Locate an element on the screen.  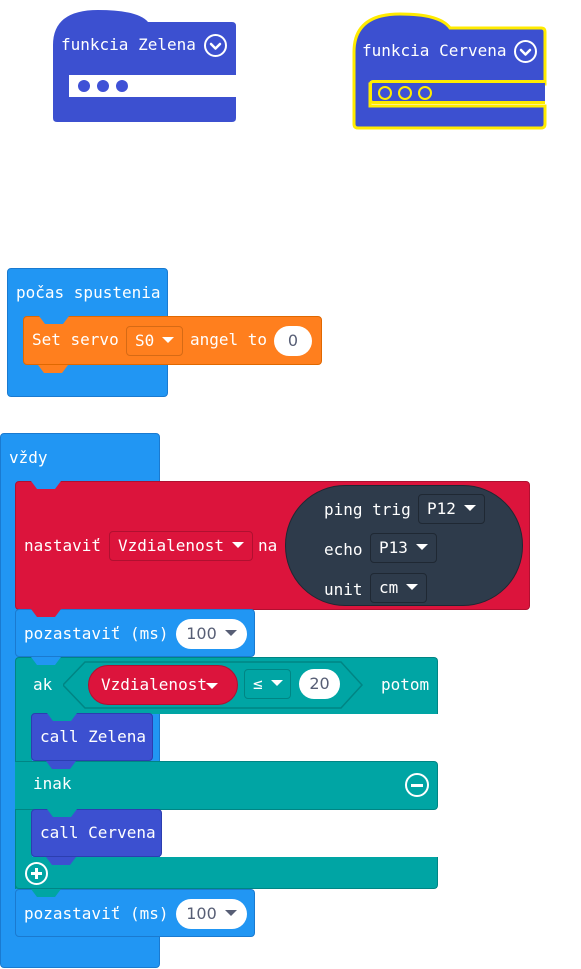
function-block-cervena: funkcia Cervena is located at coordinates (449, 70).